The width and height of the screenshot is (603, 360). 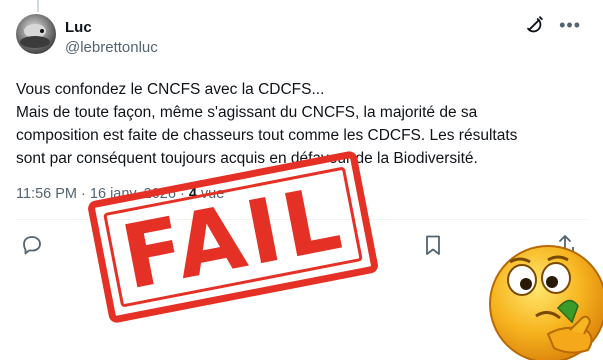 What do you see at coordinates (111, 47) in the screenshot?
I see `author-handle: @lebrettonluc` at bounding box center [111, 47].